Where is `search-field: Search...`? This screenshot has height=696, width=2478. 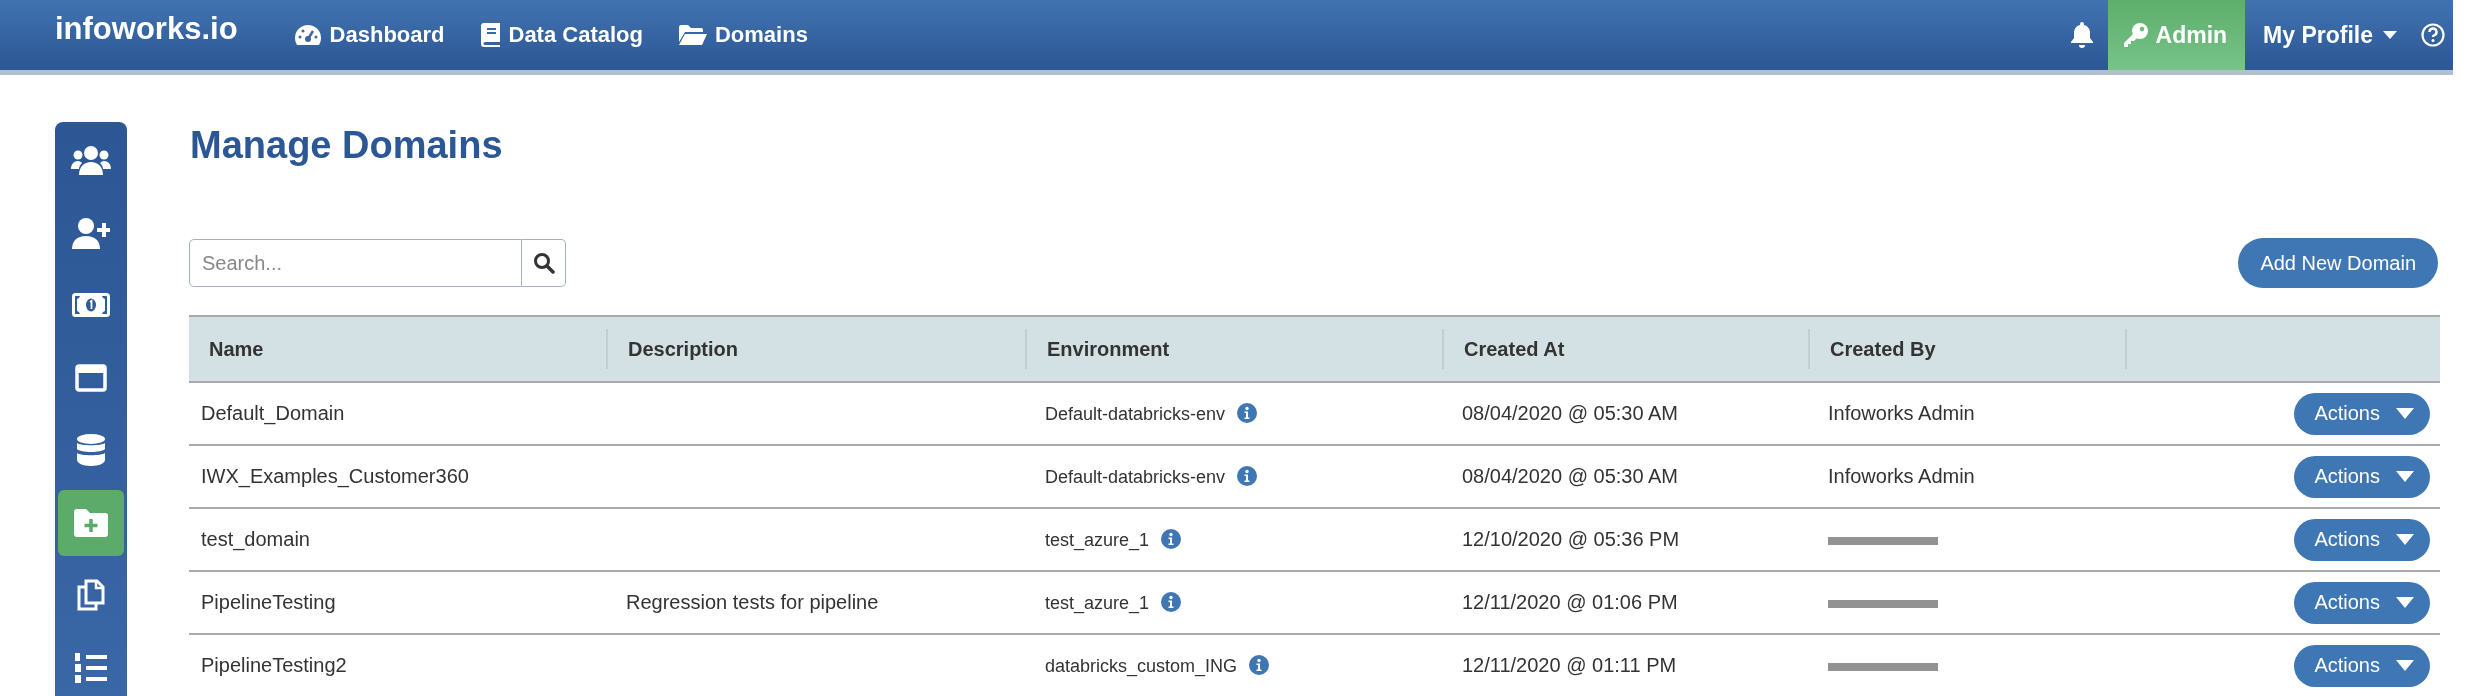 search-field: Search... is located at coordinates (355, 263).